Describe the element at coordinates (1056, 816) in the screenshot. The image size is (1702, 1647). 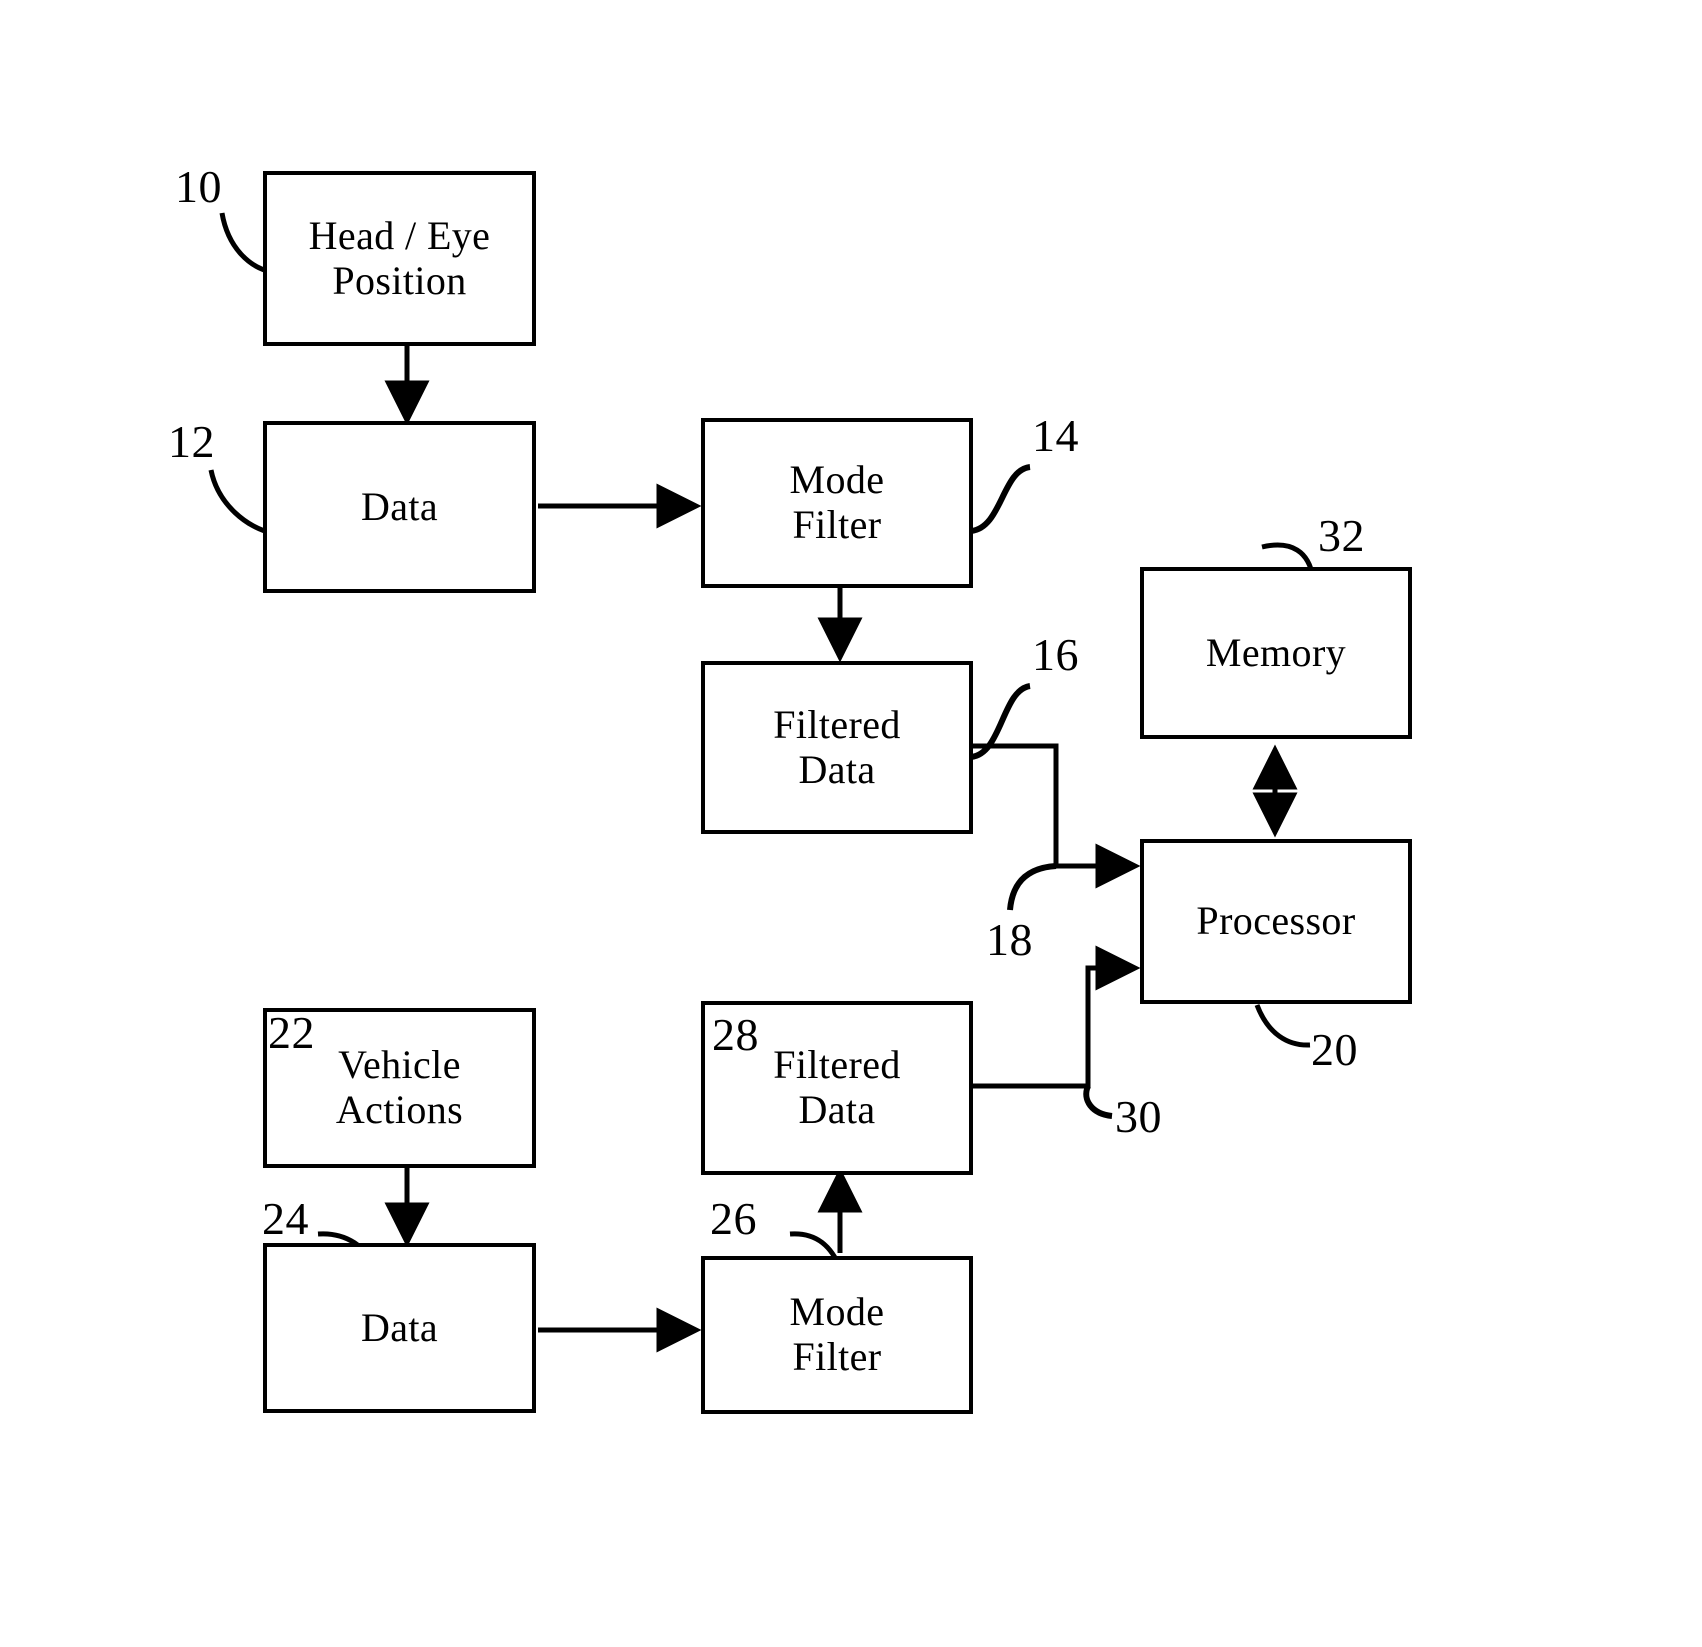
I see `connector-filtered-data-to-processor` at that location.